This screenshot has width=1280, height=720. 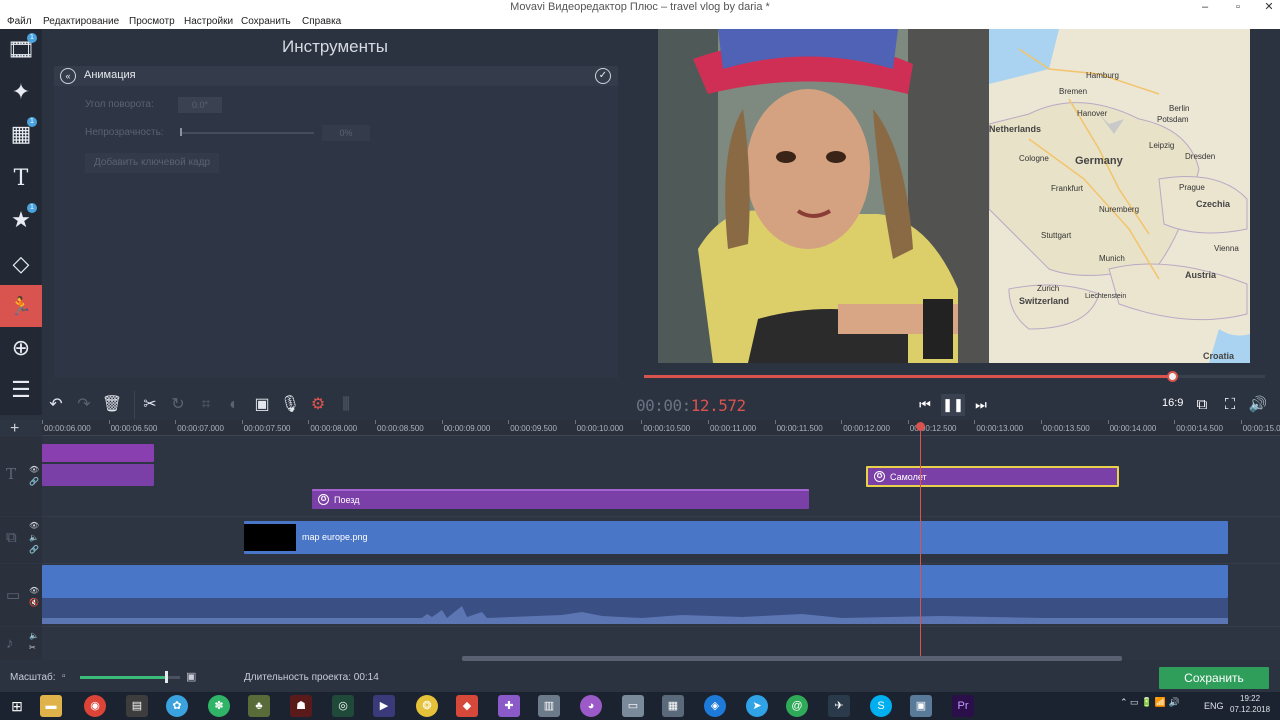 I want to click on menu-file: Файл, so click(x=19, y=21).